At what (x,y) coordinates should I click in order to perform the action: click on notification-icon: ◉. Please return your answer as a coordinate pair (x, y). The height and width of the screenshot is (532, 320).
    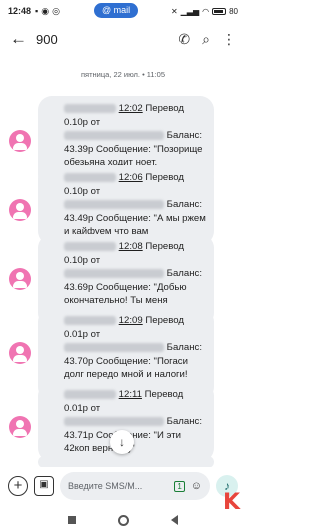
    Looking at the image, I should click on (45, 10).